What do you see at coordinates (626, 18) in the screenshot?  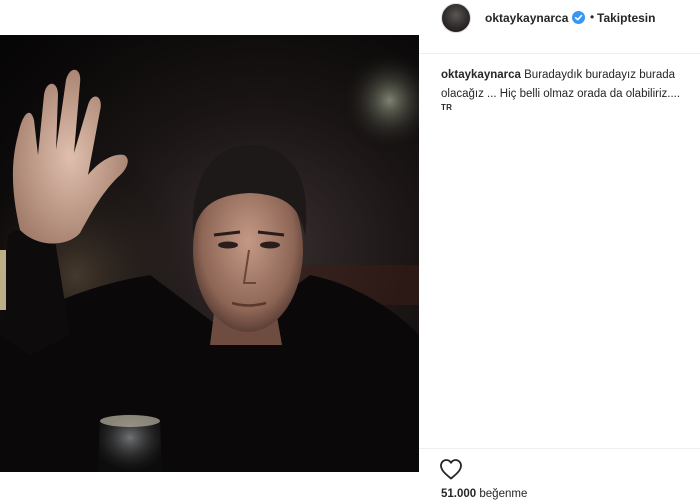 I see `following-button: Takiptesin` at bounding box center [626, 18].